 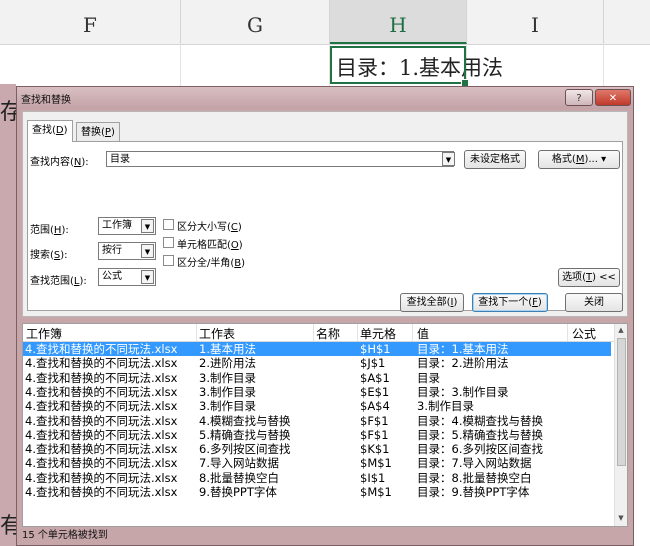 I want to click on result-cell-cell: $J$1, so click(x=373, y=363).